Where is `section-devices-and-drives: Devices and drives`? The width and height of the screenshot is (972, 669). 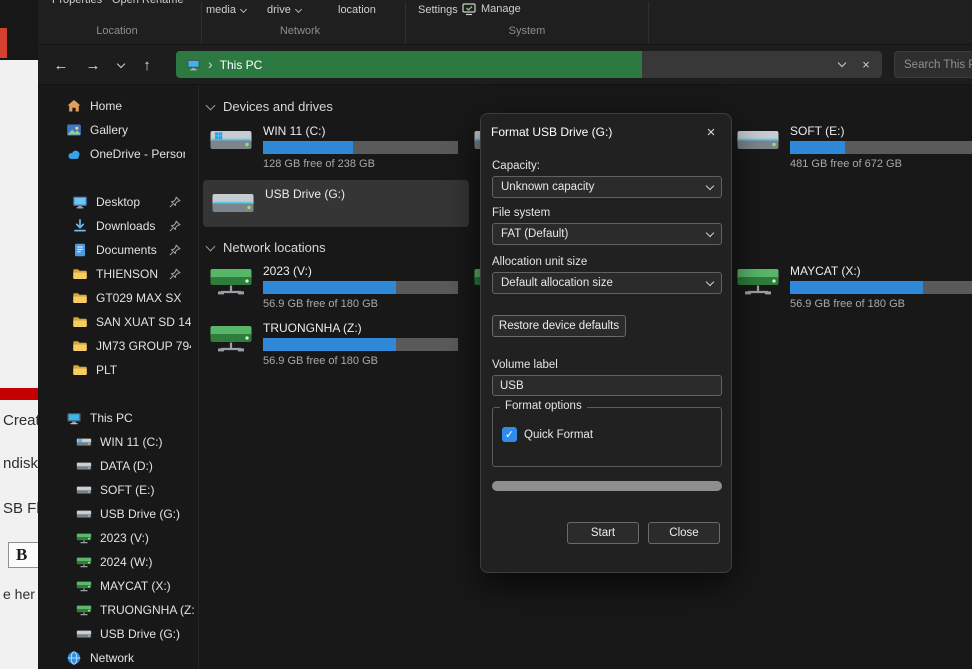 section-devices-and-drives: Devices and drives is located at coordinates (269, 106).